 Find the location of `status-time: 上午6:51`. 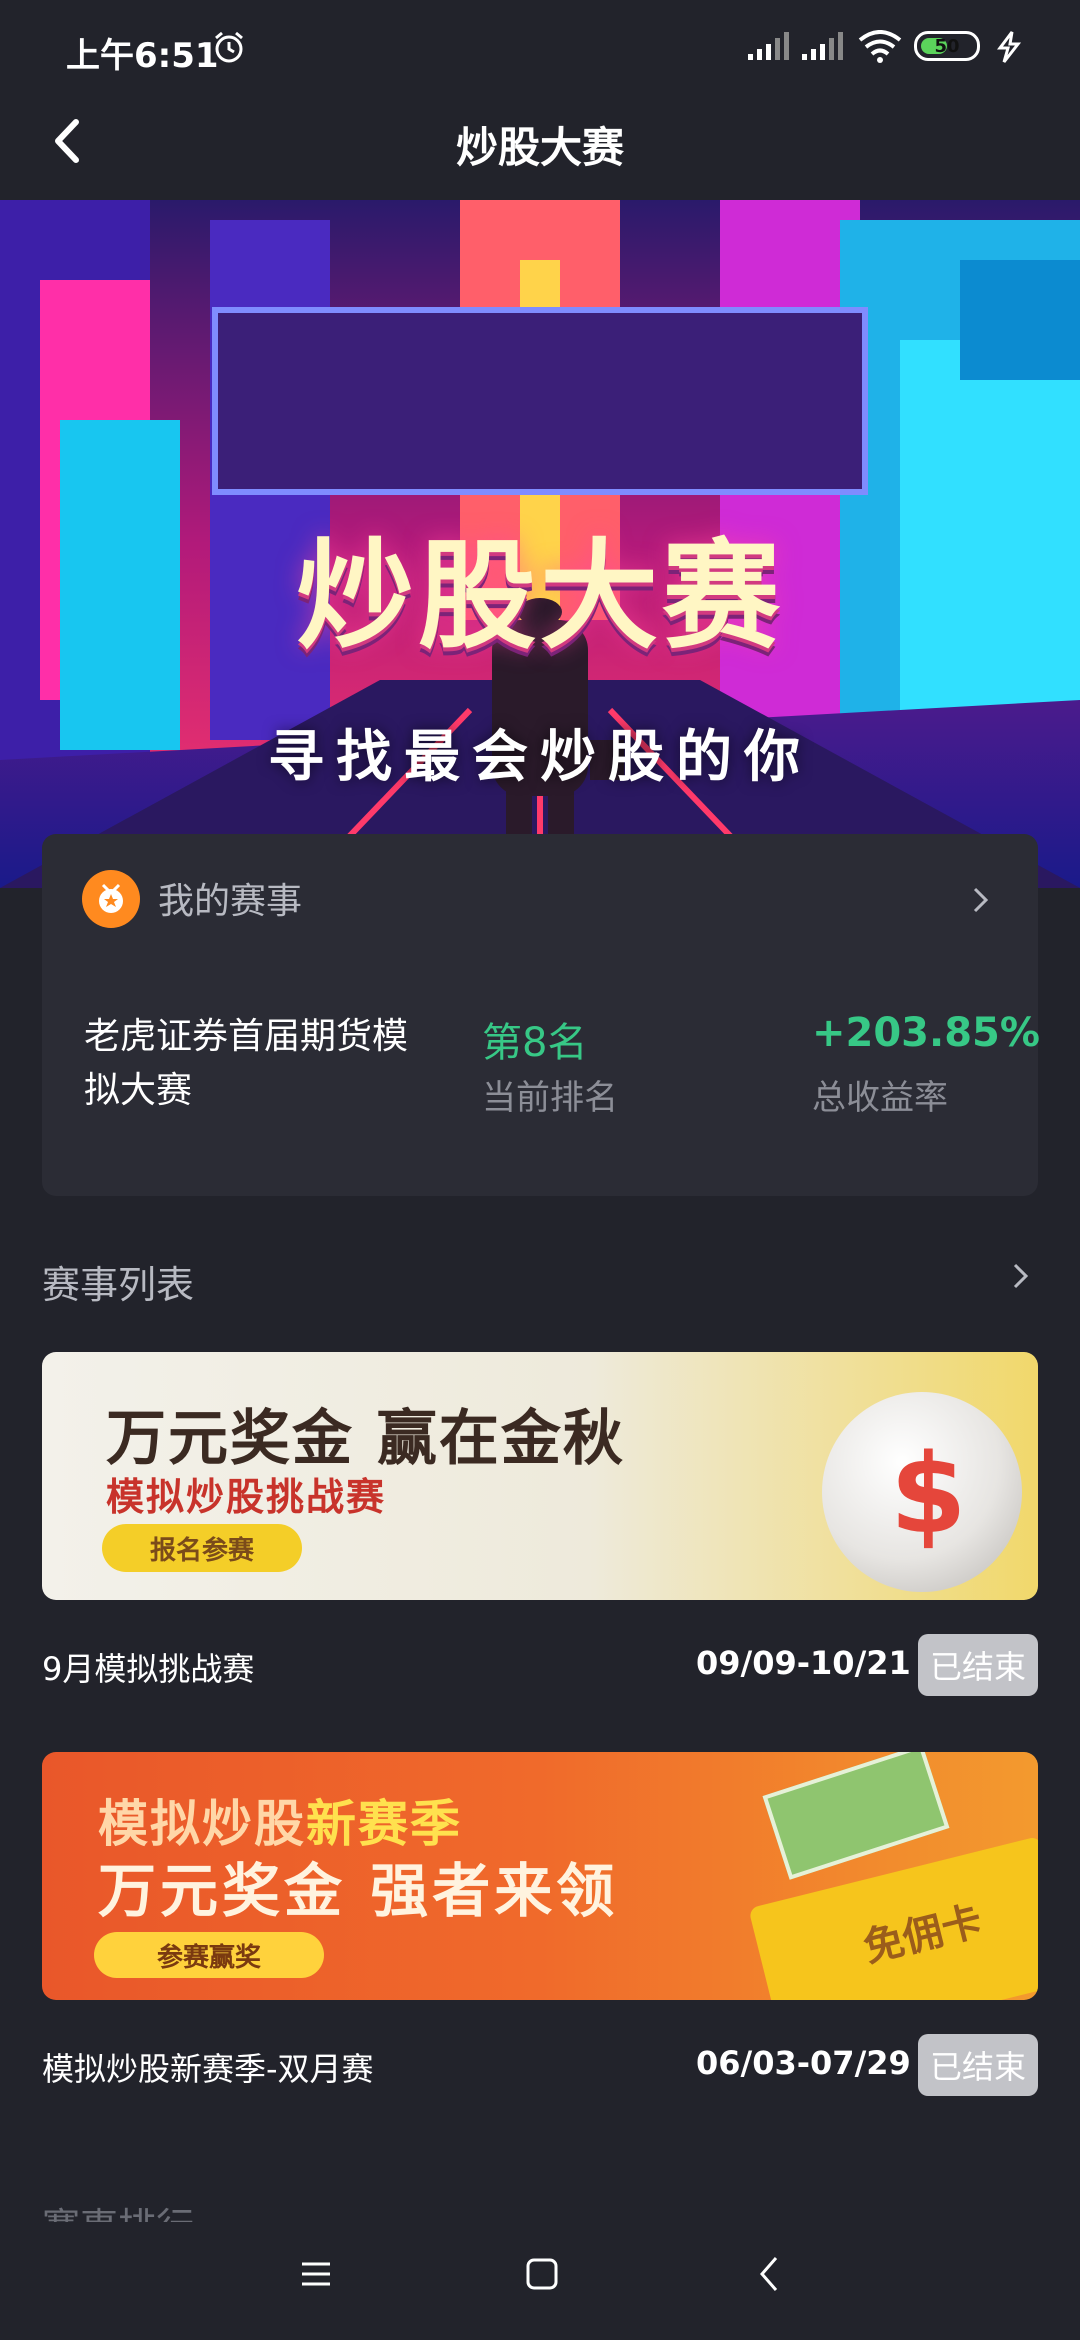

status-time: 上午6:51 is located at coordinates (142, 56).